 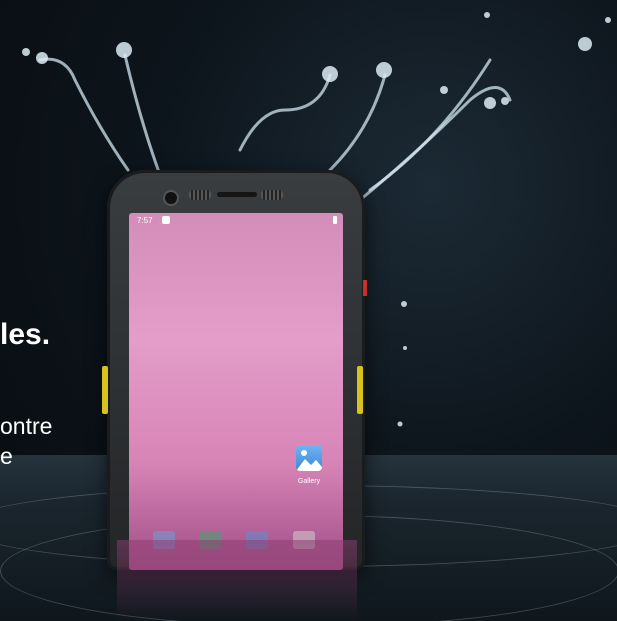 What do you see at coordinates (25, 334) in the screenshot?
I see `headline-text: les.` at bounding box center [25, 334].